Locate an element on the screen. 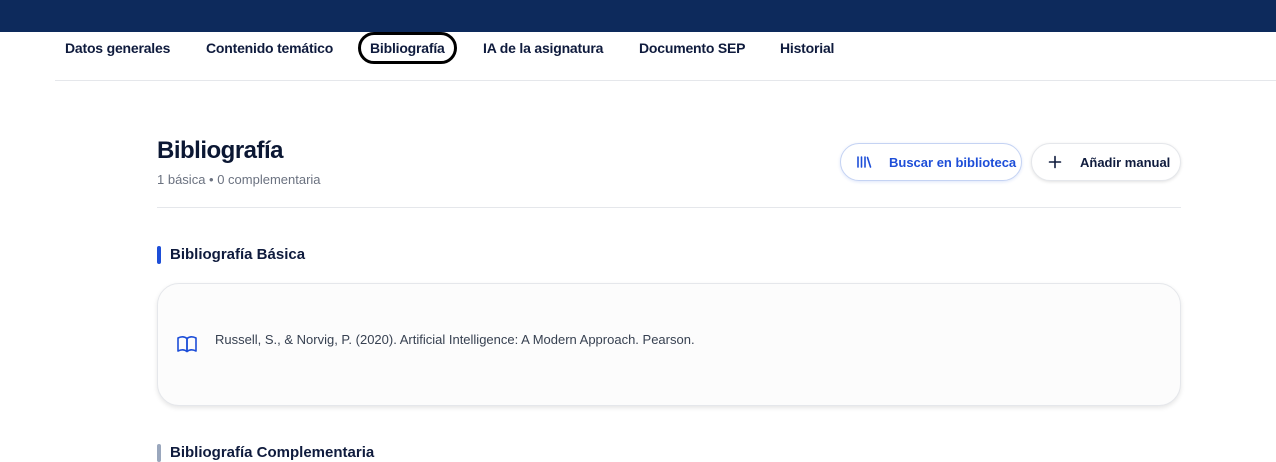 The height and width of the screenshot is (462, 1276). section-title-basic: Bibliografía Básica is located at coordinates (231, 255).